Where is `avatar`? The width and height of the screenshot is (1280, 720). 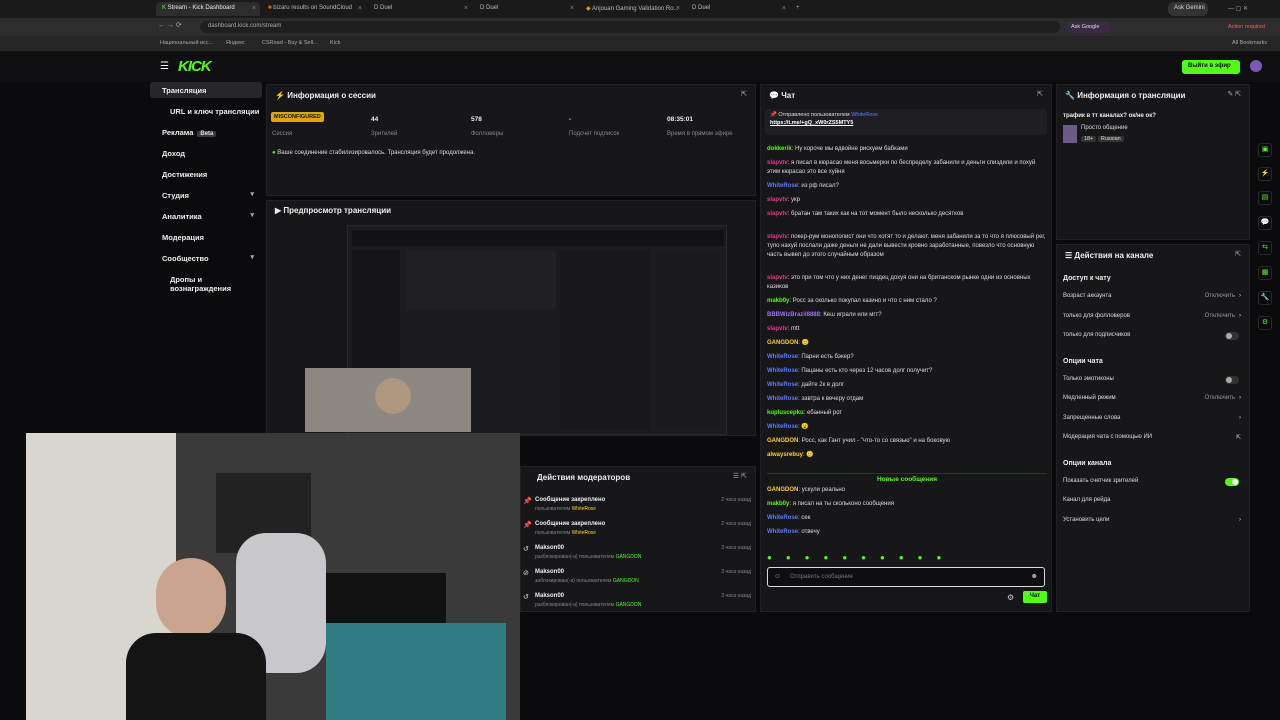 avatar is located at coordinates (1256, 66).